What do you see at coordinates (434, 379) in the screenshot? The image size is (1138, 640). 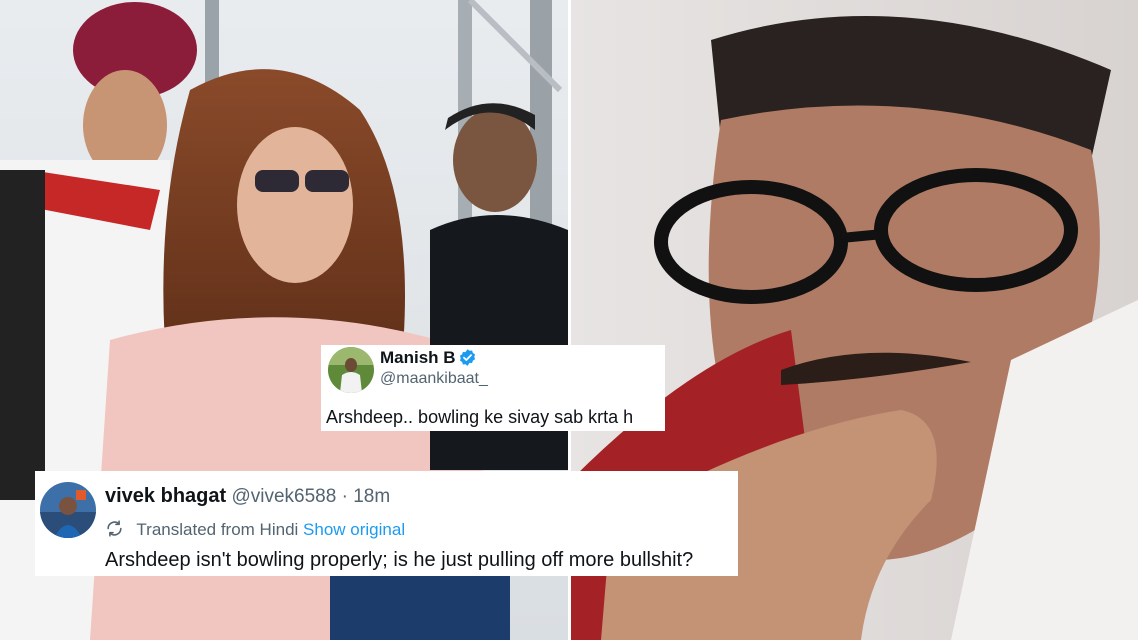 I see `author-handle: @maankibaat_` at bounding box center [434, 379].